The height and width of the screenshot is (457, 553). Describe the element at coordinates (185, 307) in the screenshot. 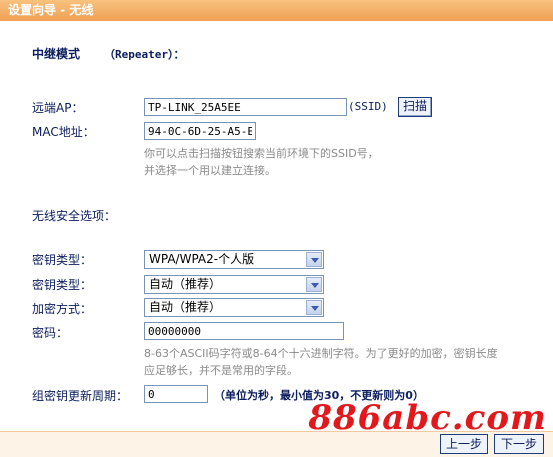

I see `encryption-value: 自动（推荐）` at that location.